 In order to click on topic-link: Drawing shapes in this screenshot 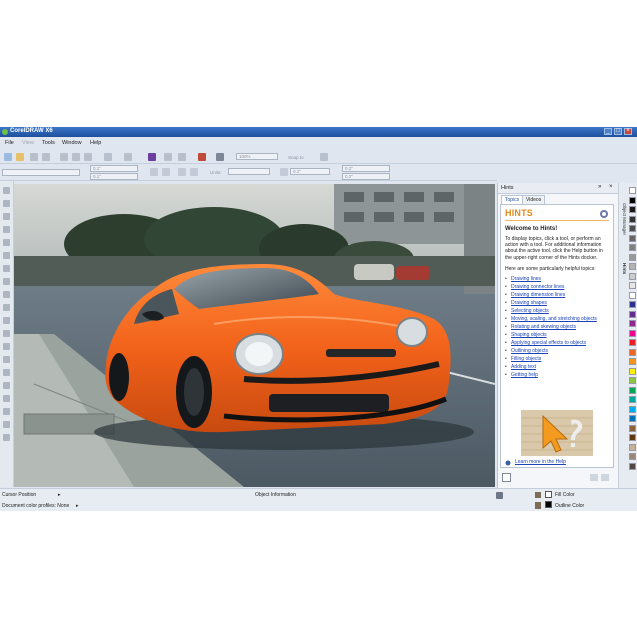, I will do `click(529, 303)`.